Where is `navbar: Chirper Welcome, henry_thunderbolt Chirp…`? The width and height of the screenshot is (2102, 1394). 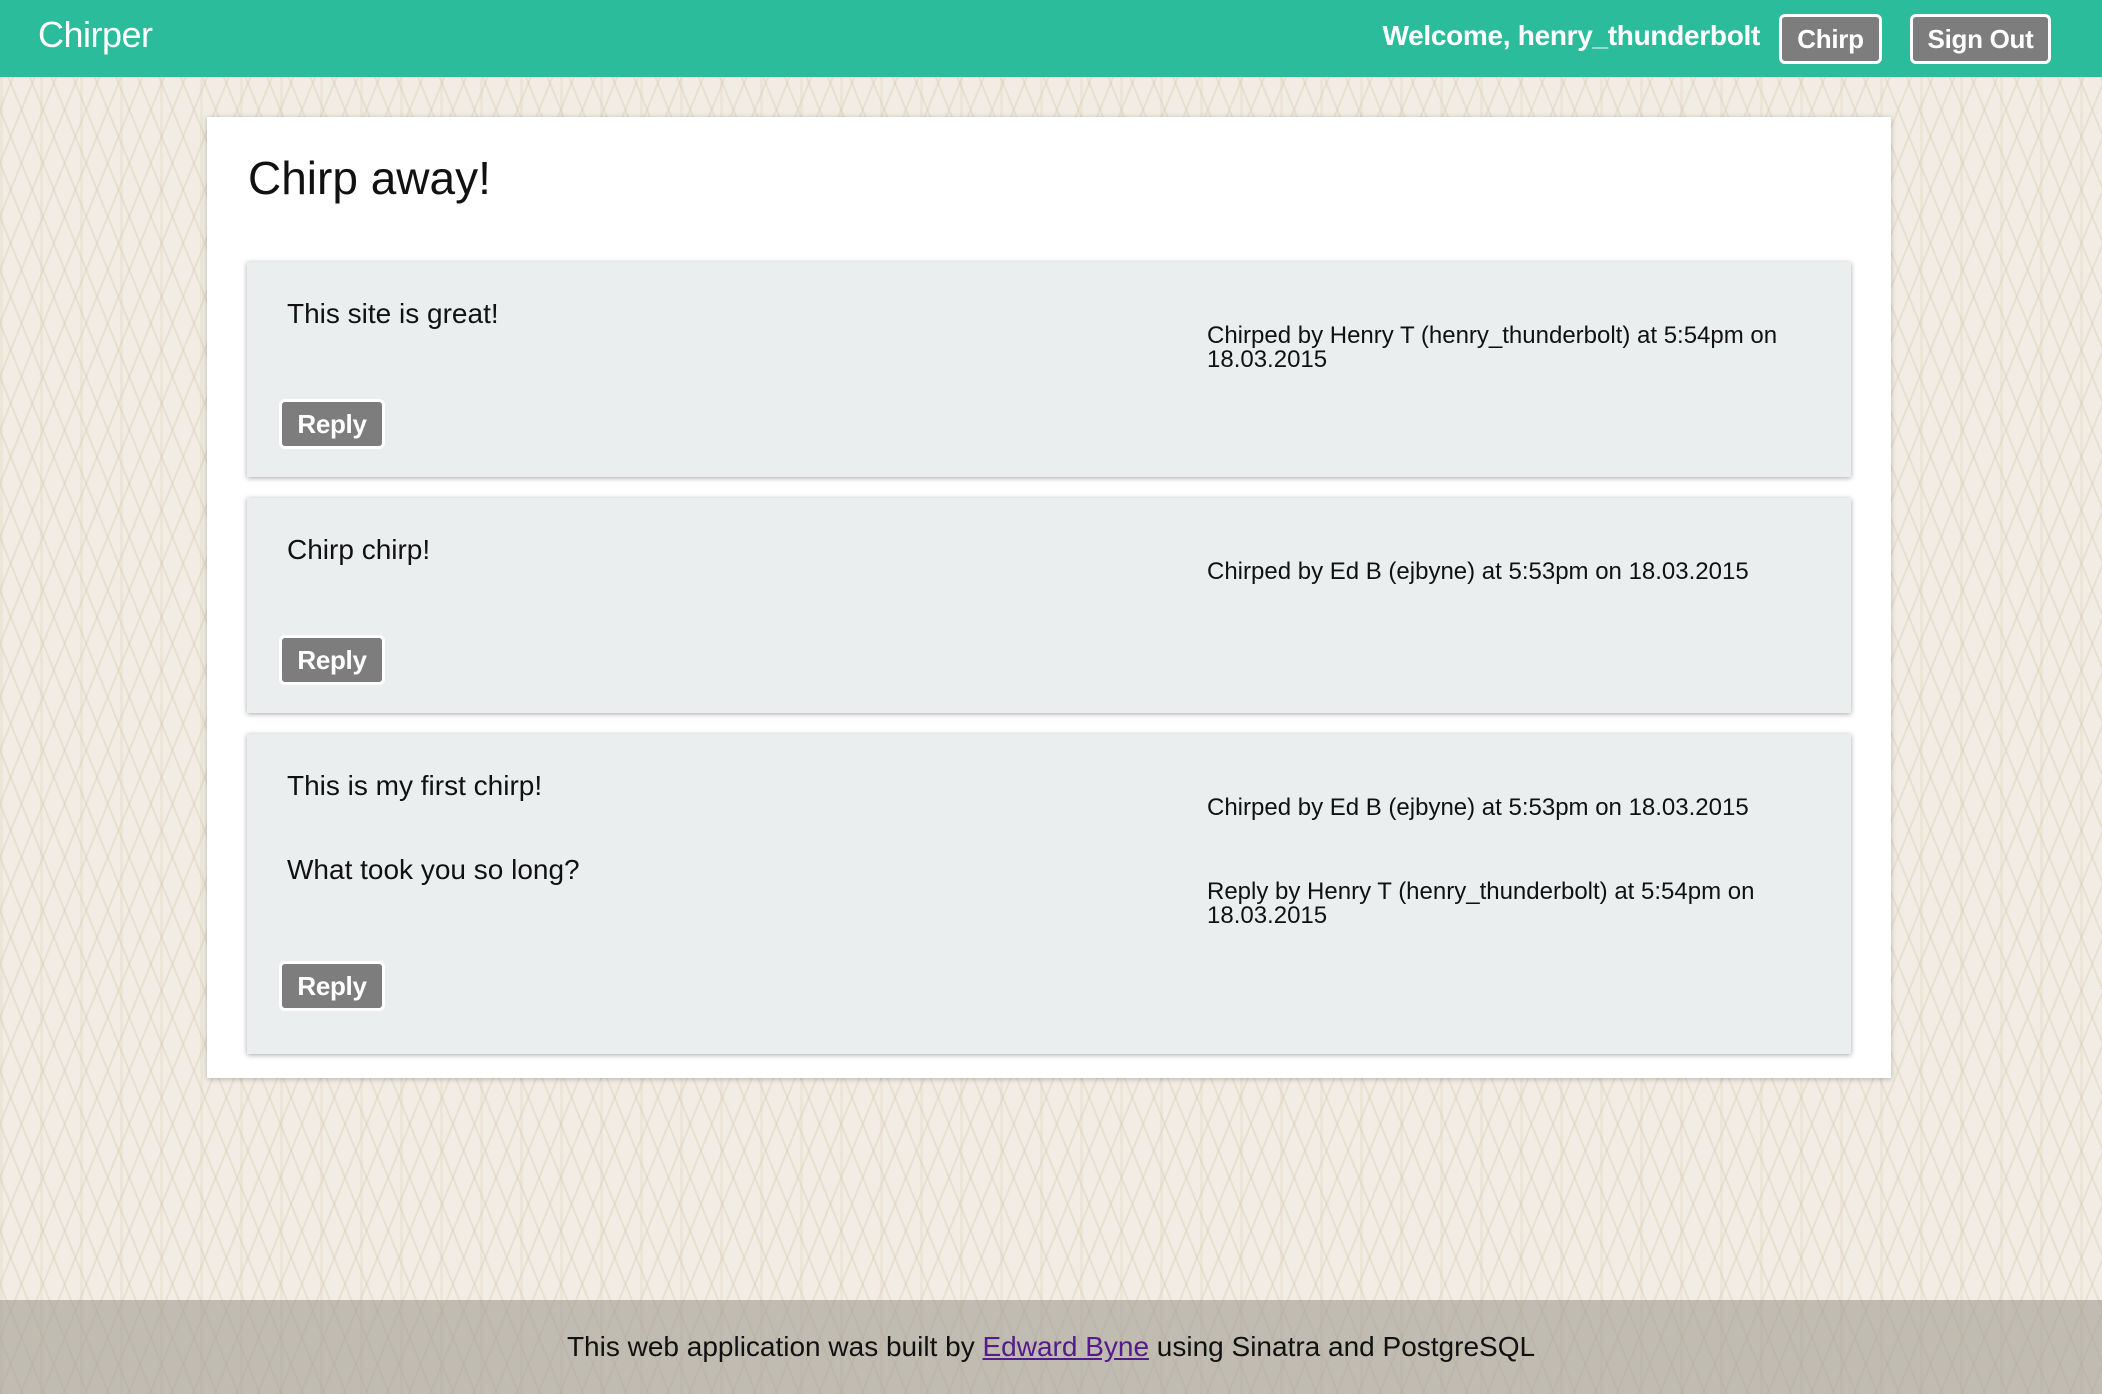
navbar: Chirper Welcome, henry_thunderbolt Chirp… is located at coordinates (1051, 38).